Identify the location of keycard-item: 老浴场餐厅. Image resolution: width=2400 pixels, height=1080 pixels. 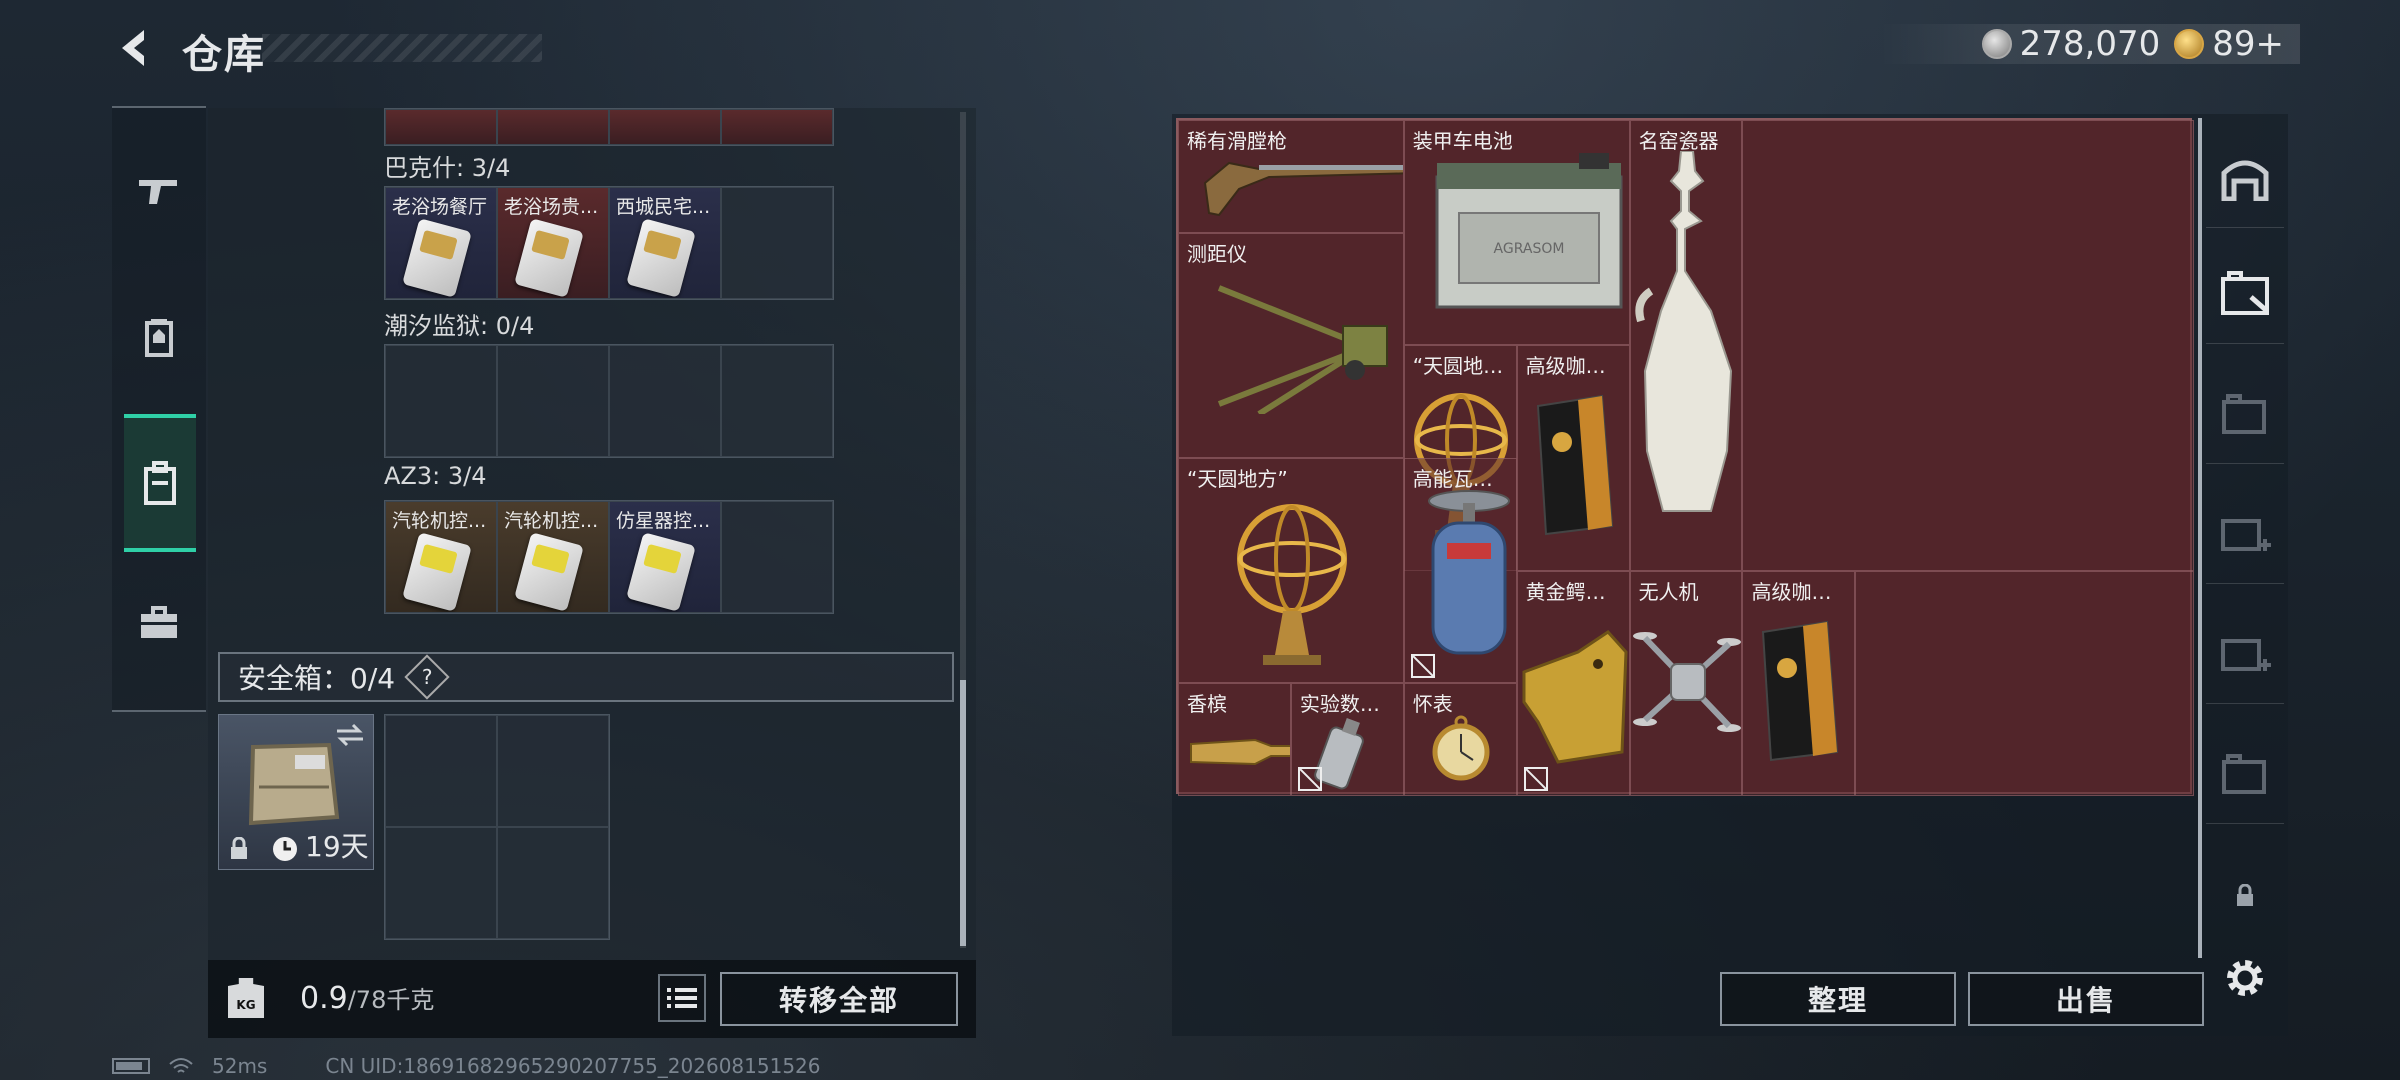
(441, 243).